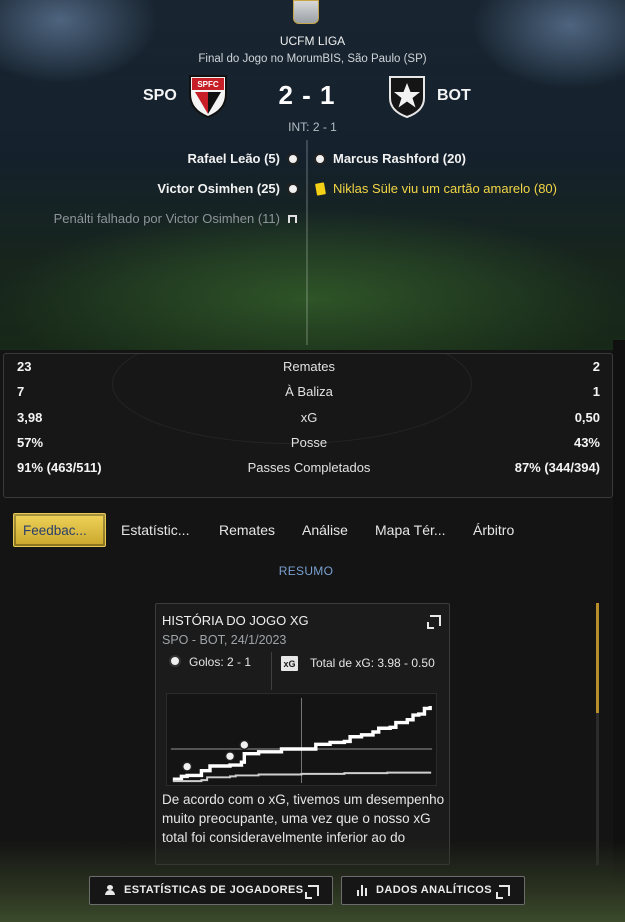 The height and width of the screenshot is (922, 625). Describe the element at coordinates (312, 41) in the screenshot. I see `league-name: UCFM LIGA` at that location.